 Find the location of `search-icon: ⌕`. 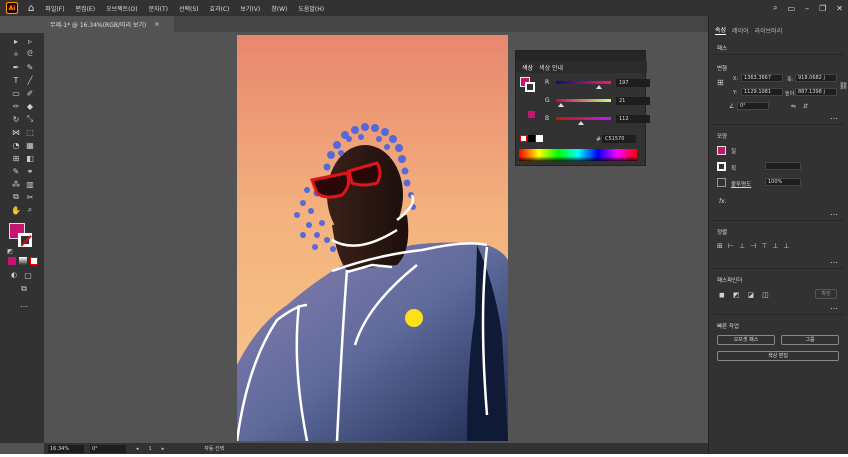

search-icon: ⌕ is located at coordinates (775, 8).